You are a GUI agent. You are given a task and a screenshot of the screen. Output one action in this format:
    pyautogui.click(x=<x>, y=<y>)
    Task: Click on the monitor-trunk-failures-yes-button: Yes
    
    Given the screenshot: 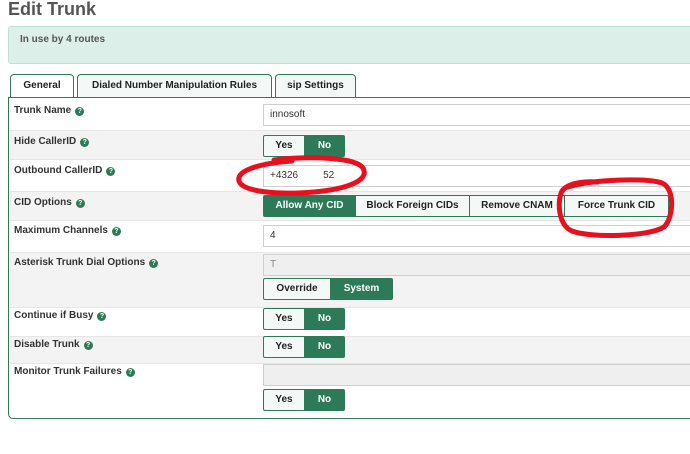 What is the action you would take?
    pyautogui.click(x=284, y=400)
    